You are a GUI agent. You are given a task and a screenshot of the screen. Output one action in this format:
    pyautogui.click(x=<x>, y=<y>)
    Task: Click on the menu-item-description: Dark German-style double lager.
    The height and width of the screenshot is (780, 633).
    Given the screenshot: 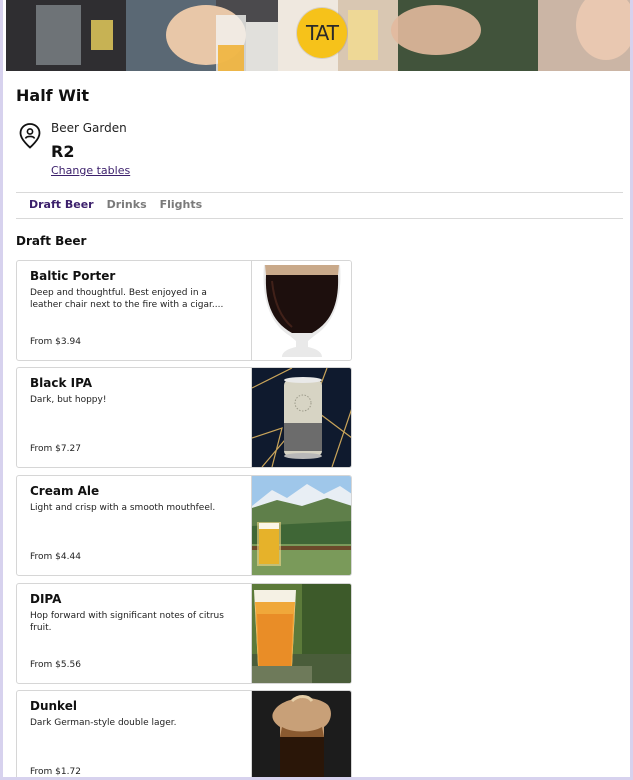 What is the action you would take?
    pyautogui.click(x=103, y=723)
    